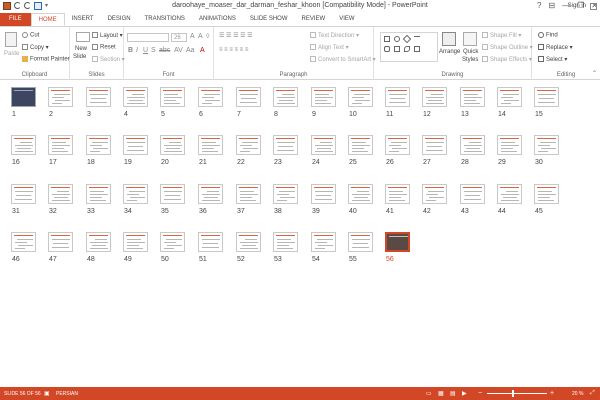 Image resolution: width=600 pixels, height=400 pixels. What do you see at coordinates (552, 59) in the screenshot?
I see `select-button: Select ▾` at bounding box center [552, 59].